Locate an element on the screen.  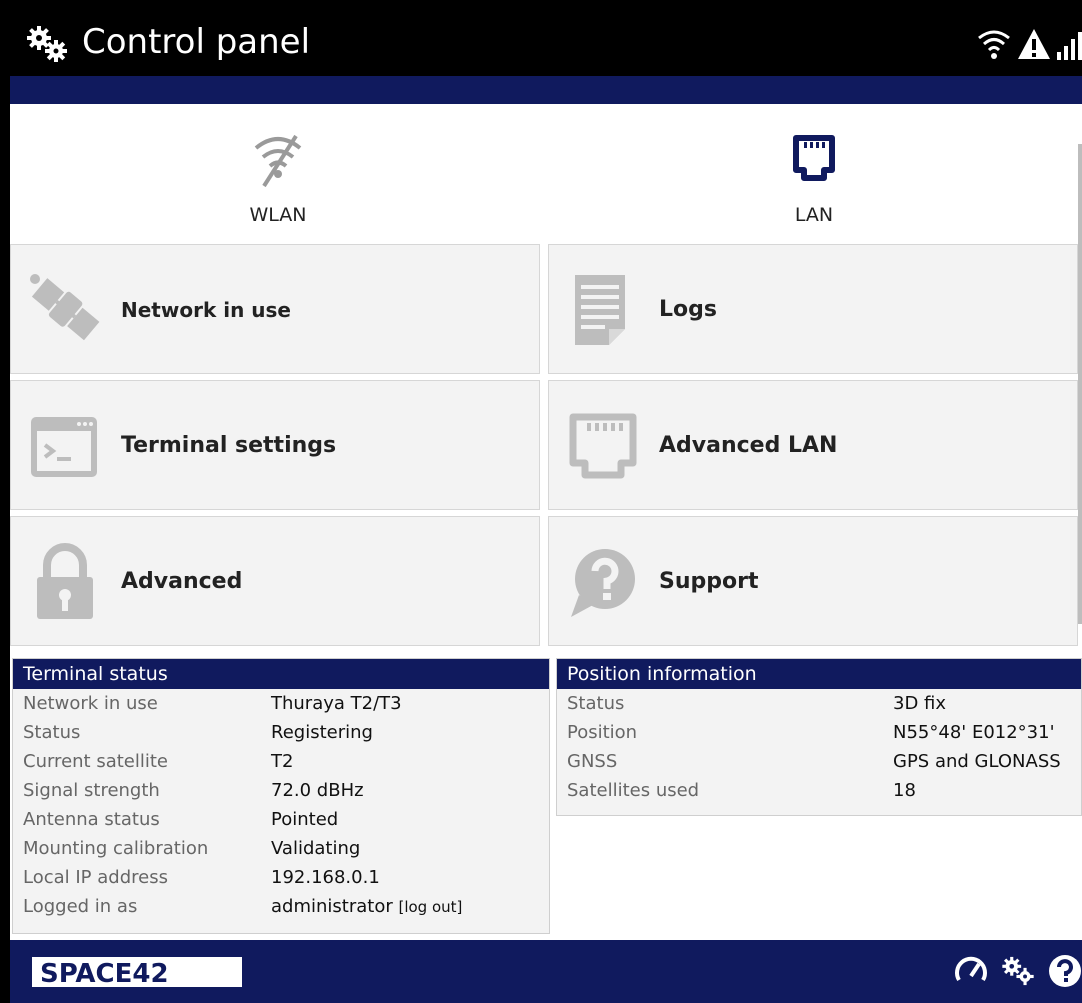
row-value: GPS and GLONASS is located at coordinates (977, 761).